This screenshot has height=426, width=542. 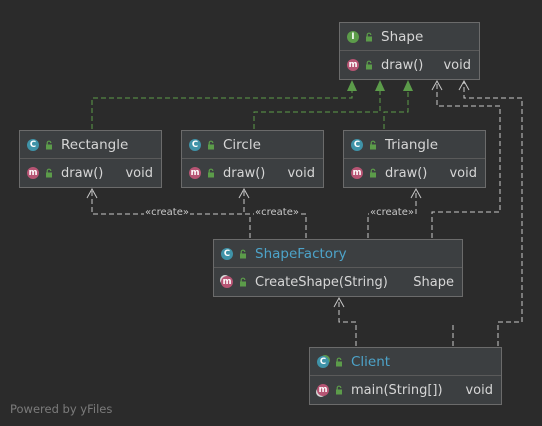 I want to click on shape-interface-node: I Shape m draw() void, so click(x=409, y=51).